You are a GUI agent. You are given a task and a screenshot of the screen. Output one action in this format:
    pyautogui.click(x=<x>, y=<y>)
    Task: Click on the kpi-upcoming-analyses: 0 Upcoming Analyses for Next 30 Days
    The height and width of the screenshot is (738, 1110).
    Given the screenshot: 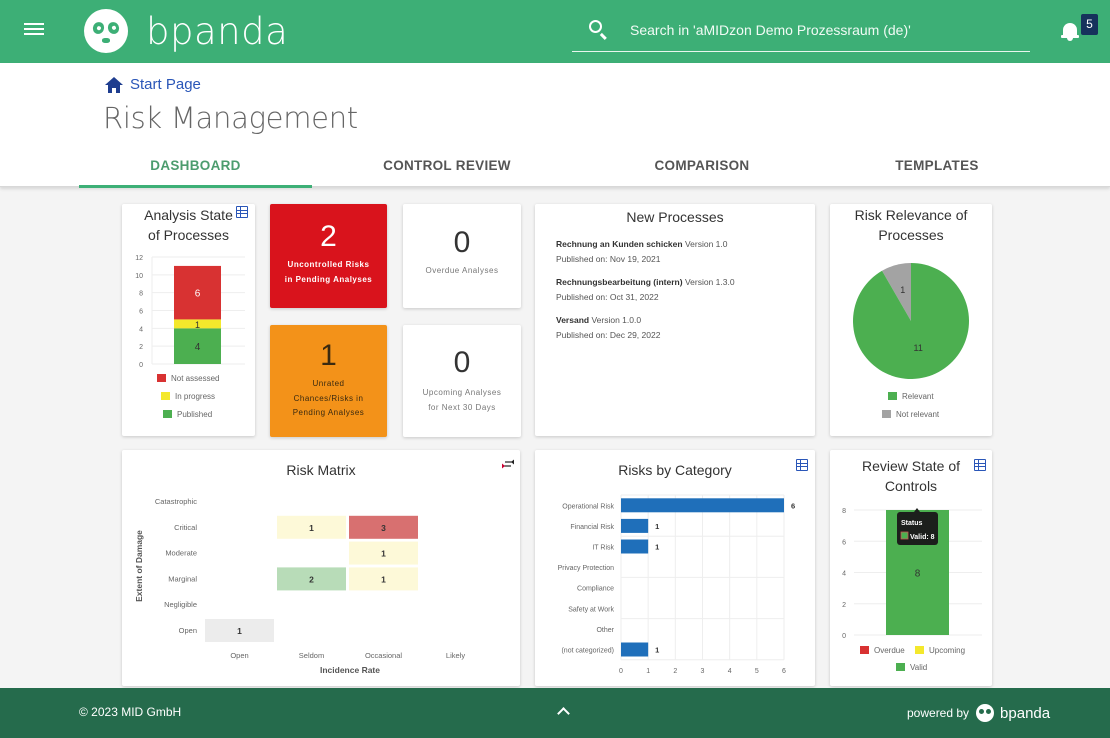 What is the action you would take?
    pyautogui.click(x=462, y=381)
    